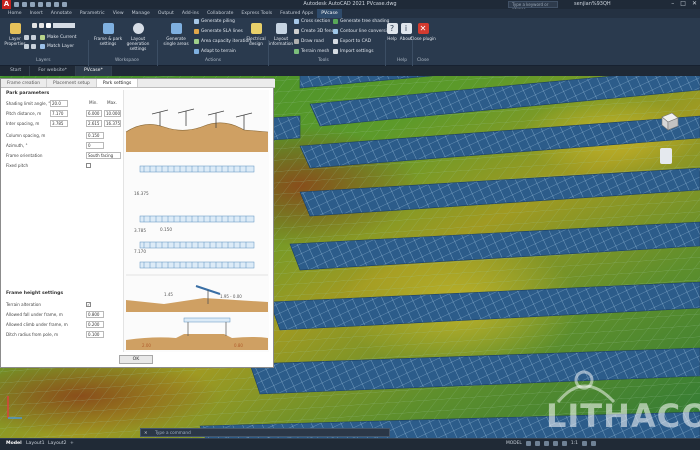 The image size is (700, 450). Describe the element at coordinates (136, 359) in the screenshot. I see `ok-button: OK` at that location.